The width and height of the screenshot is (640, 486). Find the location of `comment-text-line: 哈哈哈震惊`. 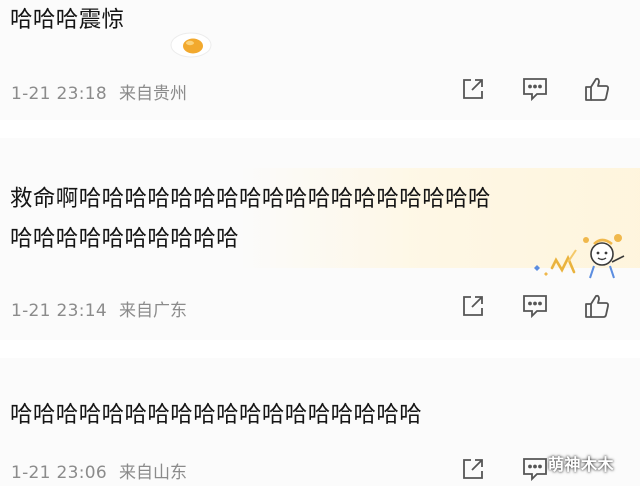

comment-text-line: 哈哈哈震惊 is located at coordinates (67, 20).